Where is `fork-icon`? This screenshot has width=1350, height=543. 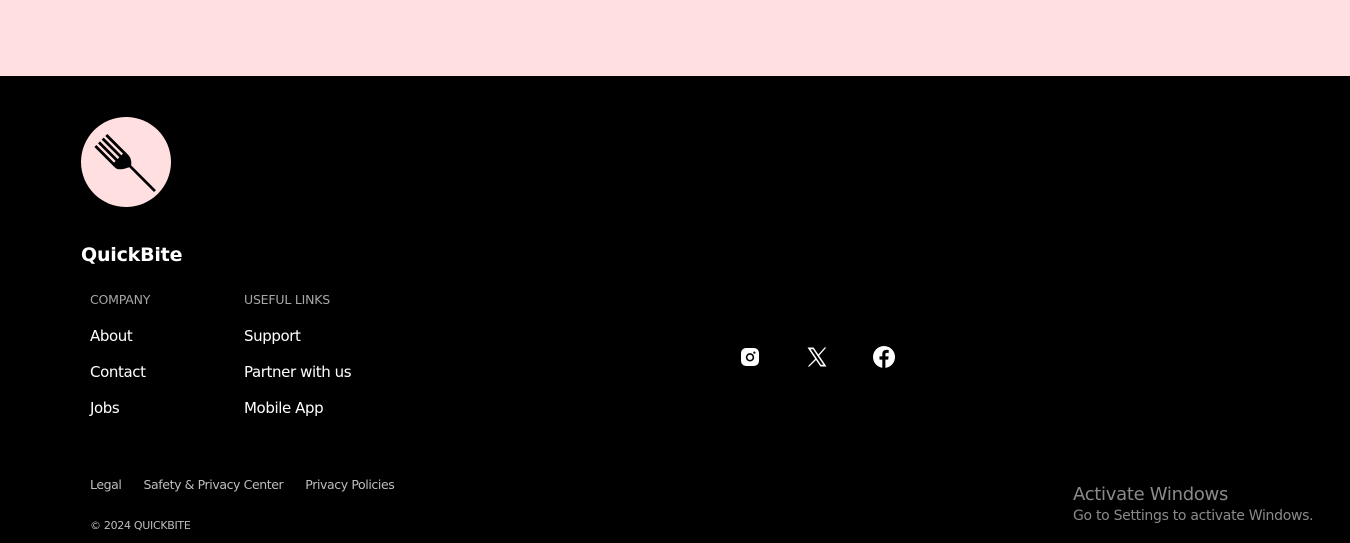
fork-icon is located at coordinates (125, 162).